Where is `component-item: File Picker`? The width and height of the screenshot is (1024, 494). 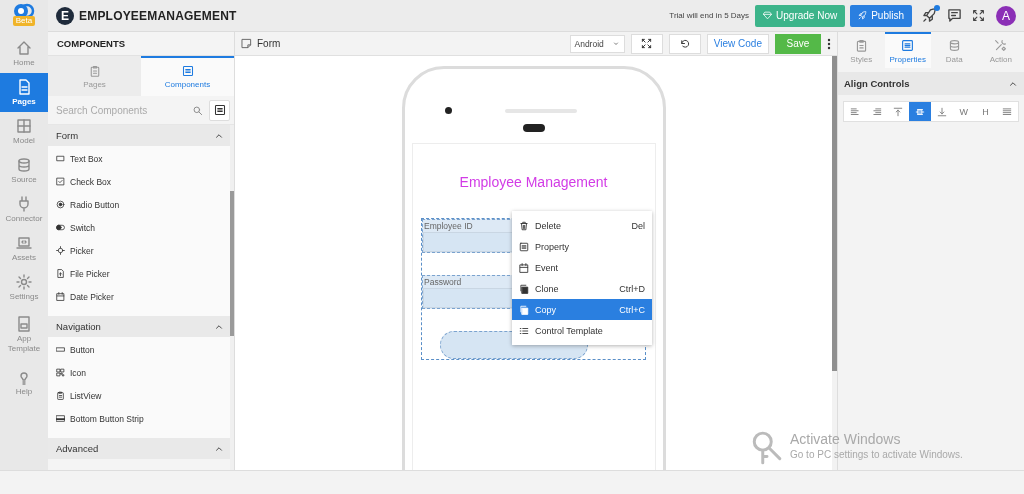 component-item: File Picker is located at coordinates (139, 273).